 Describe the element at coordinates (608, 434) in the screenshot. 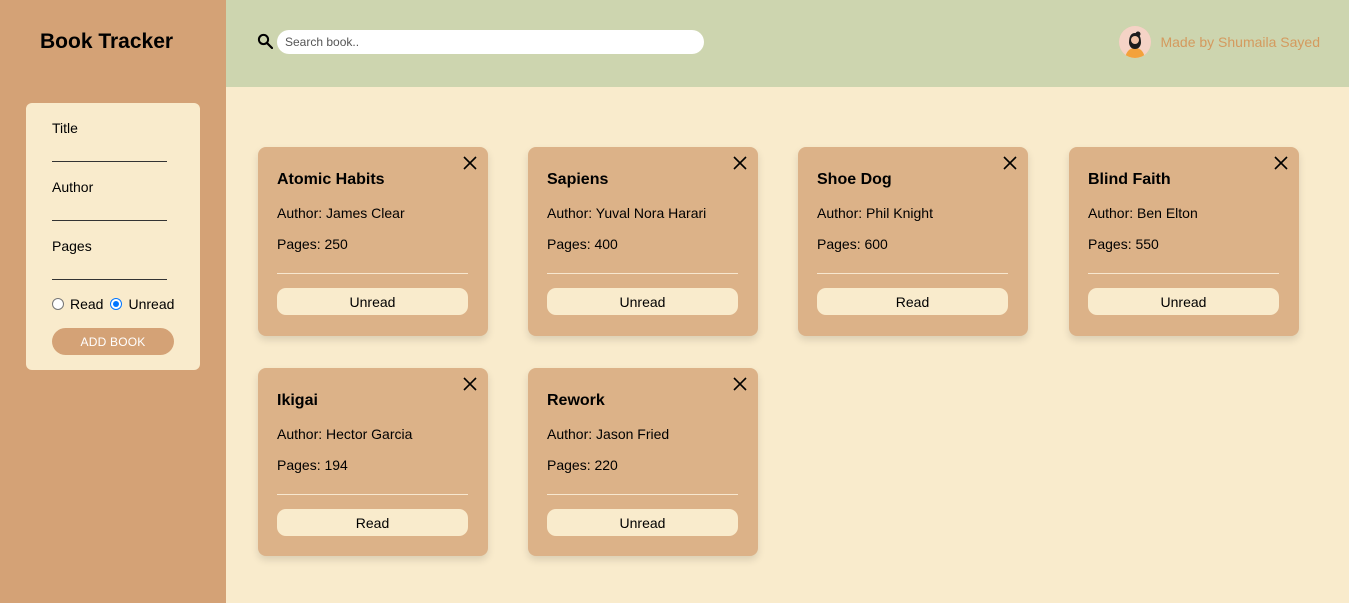

I see `book-author: Author: Jason Fried` at that location.